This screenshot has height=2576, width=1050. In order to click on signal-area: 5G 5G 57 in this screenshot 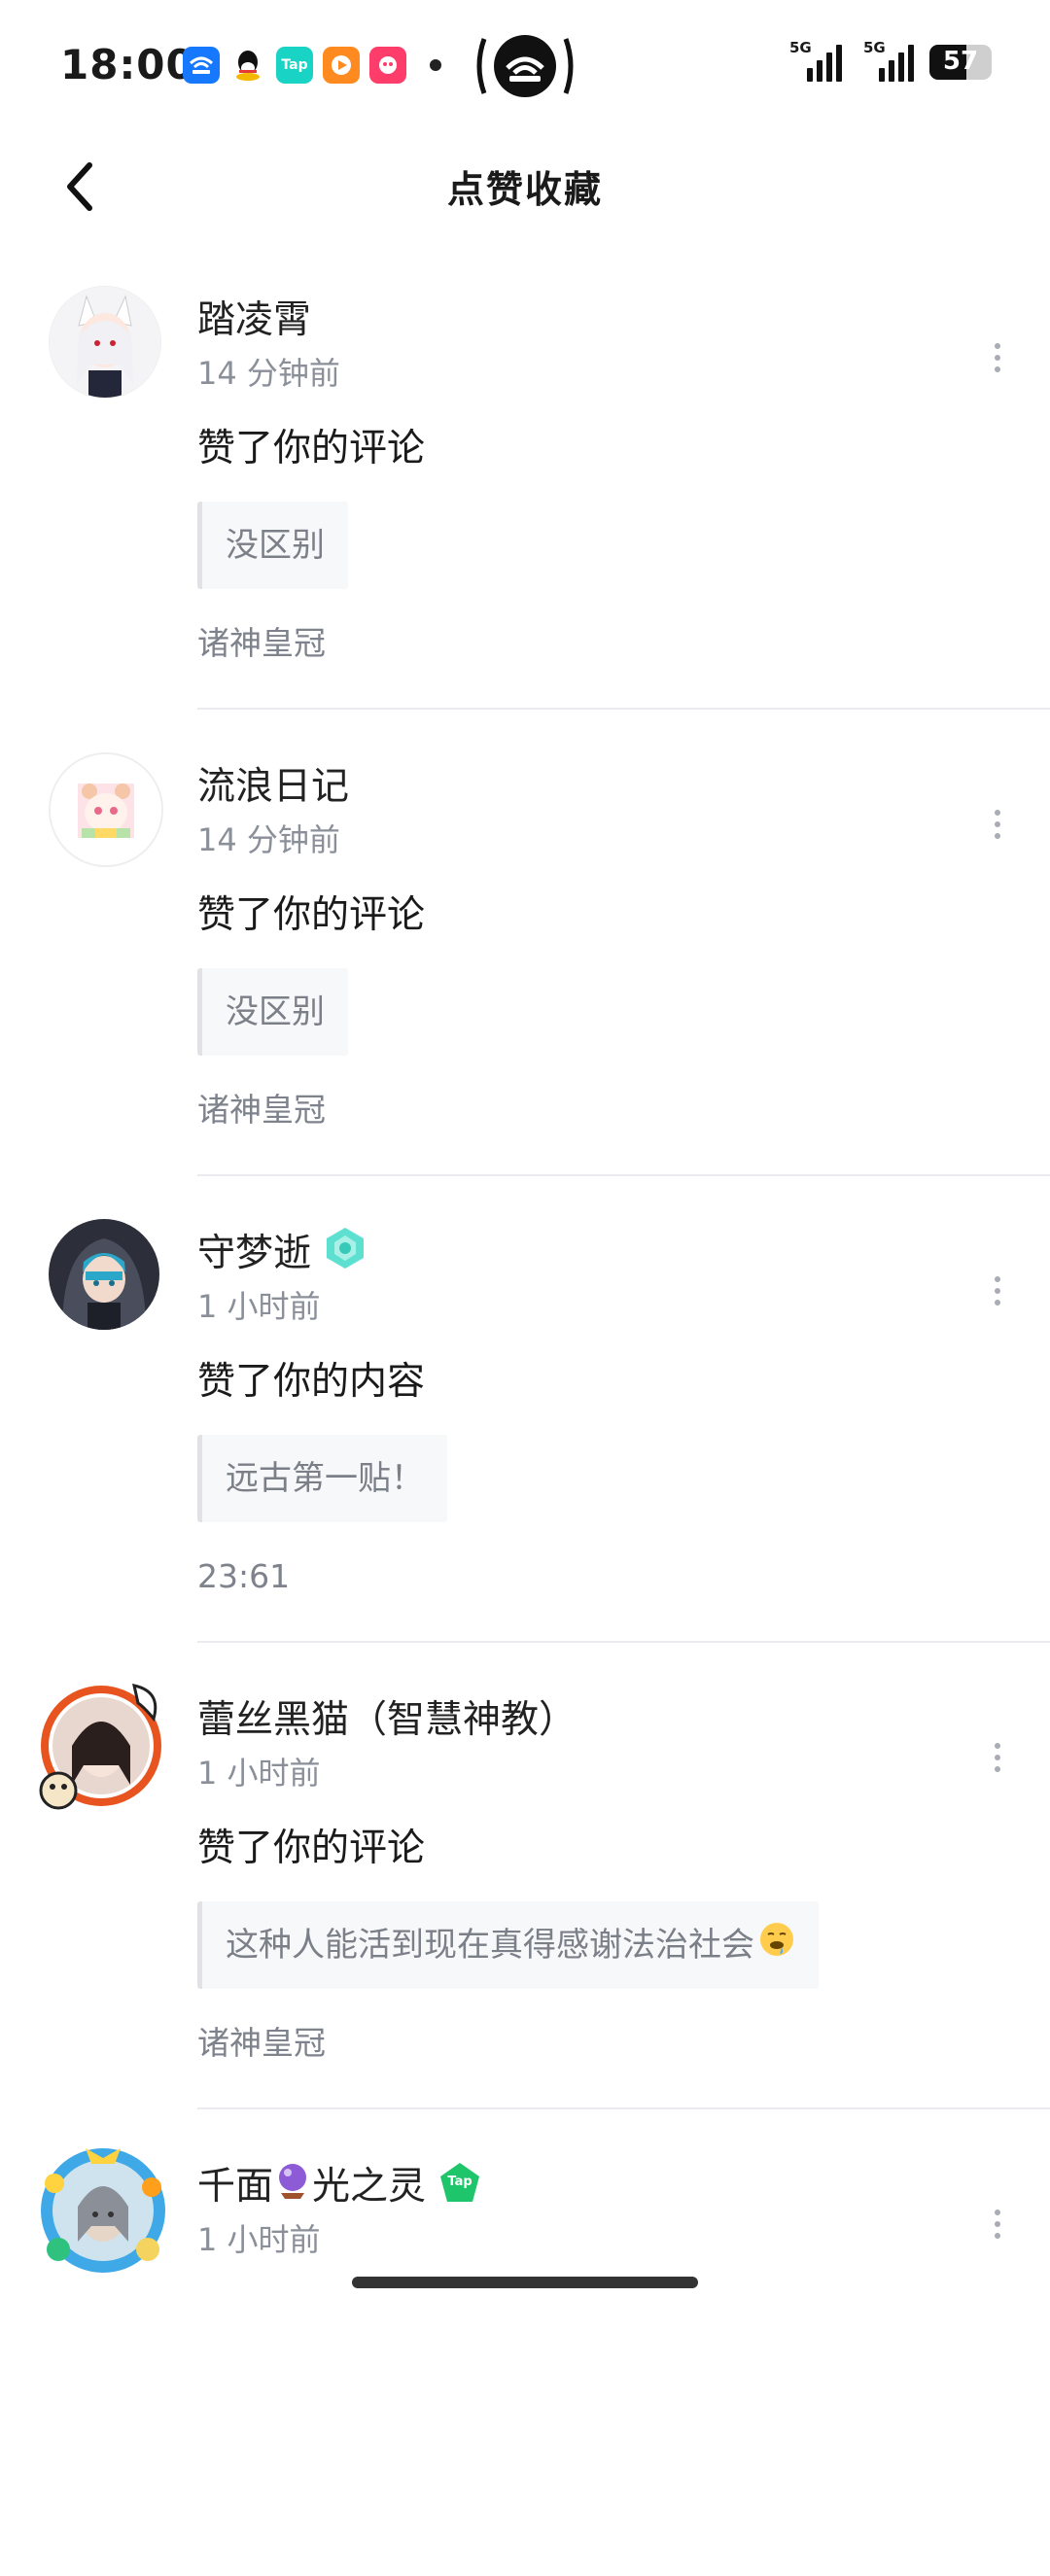, I will do `click(890, 61)`.